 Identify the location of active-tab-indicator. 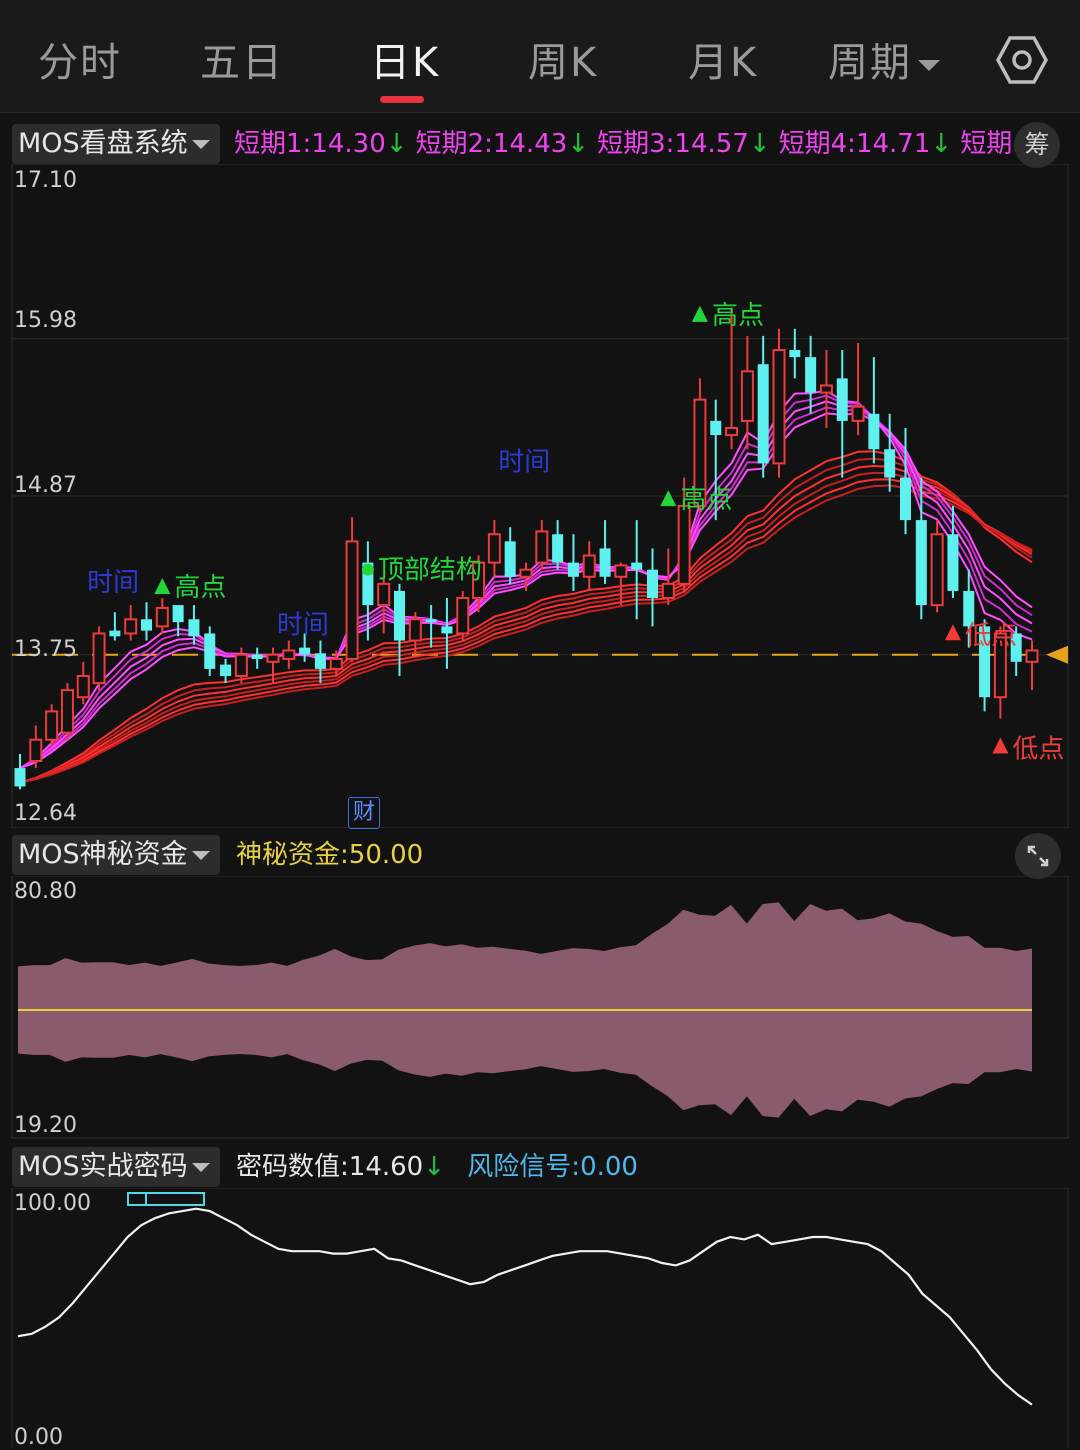
(402, 99).